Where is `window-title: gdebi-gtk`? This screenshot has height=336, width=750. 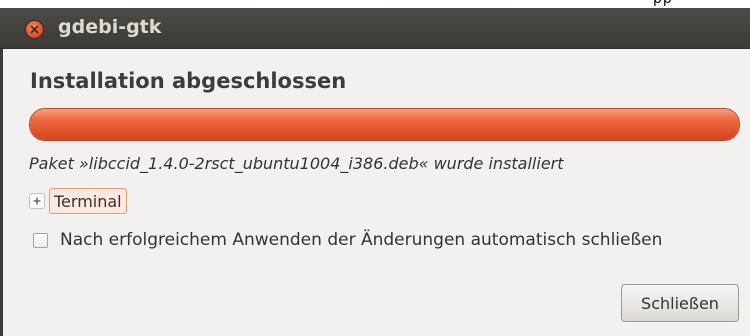
window-title: gdebi-gtk is located at coordinates (110, 27).